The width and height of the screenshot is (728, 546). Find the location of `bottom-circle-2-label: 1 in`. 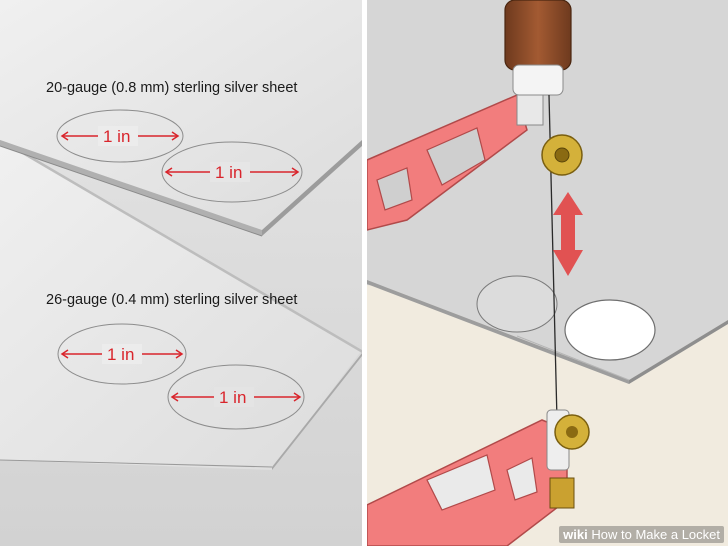

bottom-circle-2-label: 1 in is located at coordinates (232, 397).